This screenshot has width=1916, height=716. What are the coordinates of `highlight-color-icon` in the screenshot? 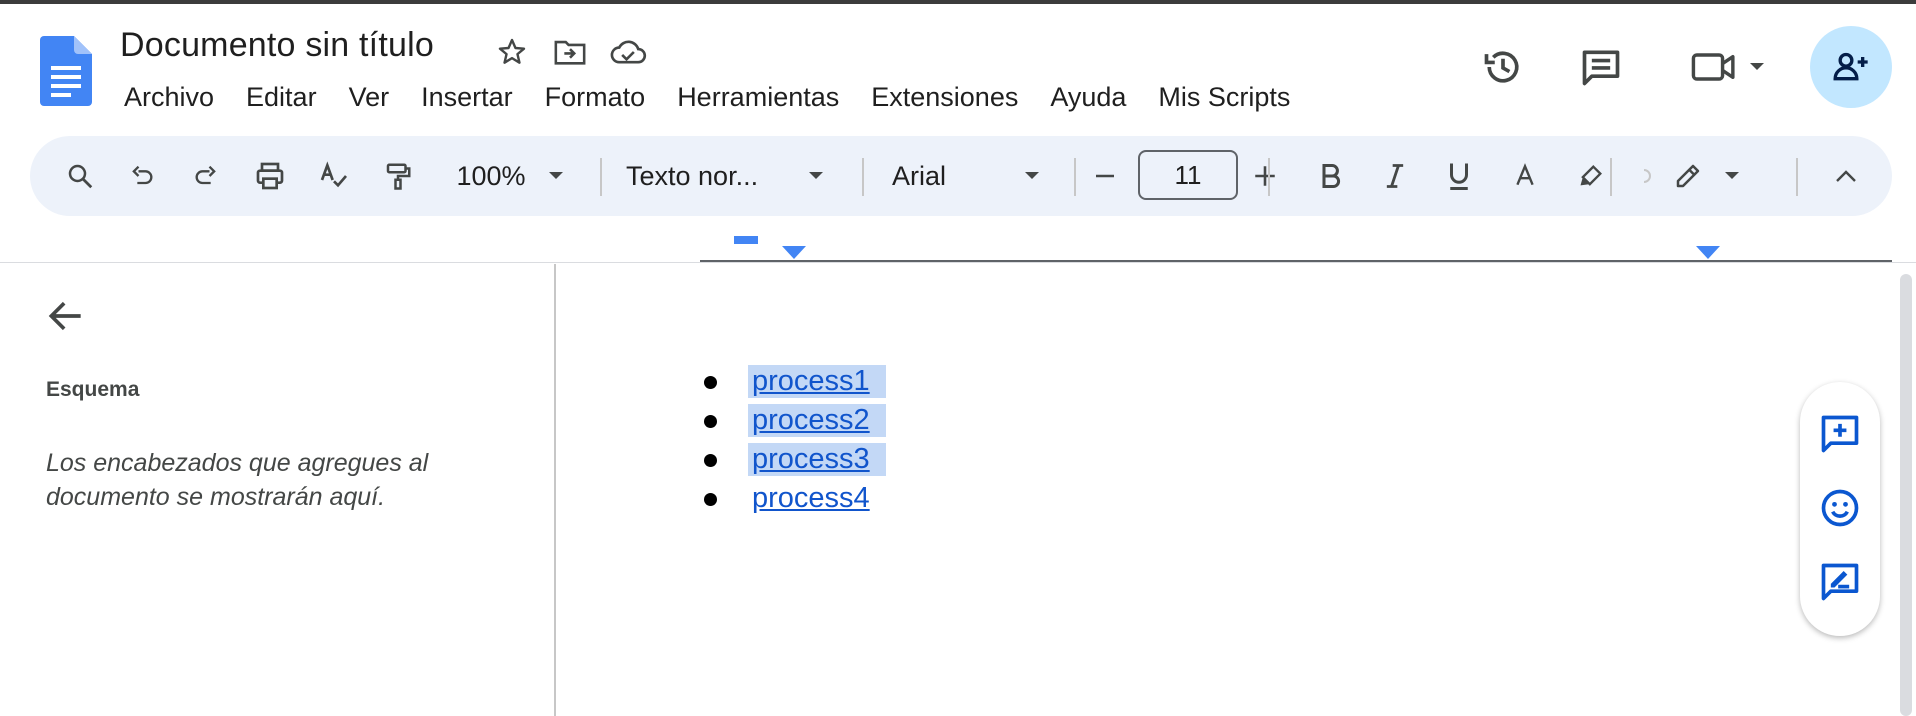 It's located at (1591, 176).